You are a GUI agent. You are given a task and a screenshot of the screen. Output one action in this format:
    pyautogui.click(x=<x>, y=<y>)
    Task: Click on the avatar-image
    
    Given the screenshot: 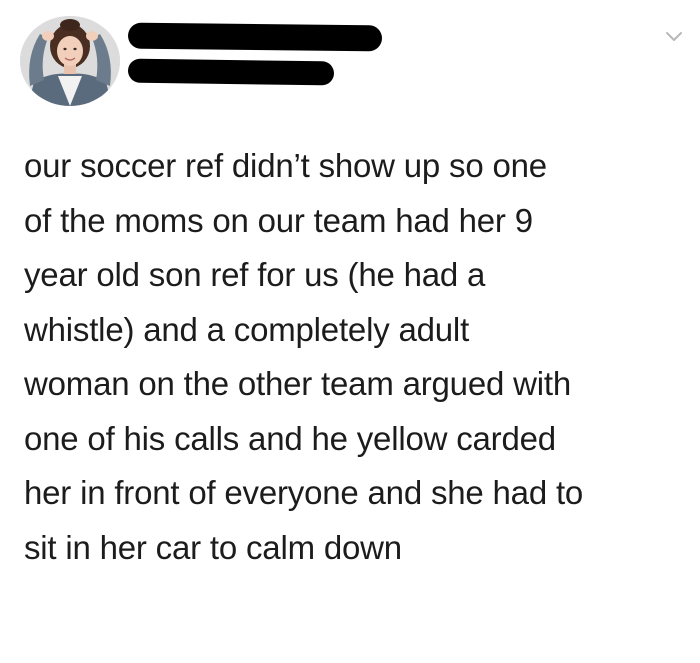 What is the action you would take?
    pyautogui.click(x=70, y=61)
    